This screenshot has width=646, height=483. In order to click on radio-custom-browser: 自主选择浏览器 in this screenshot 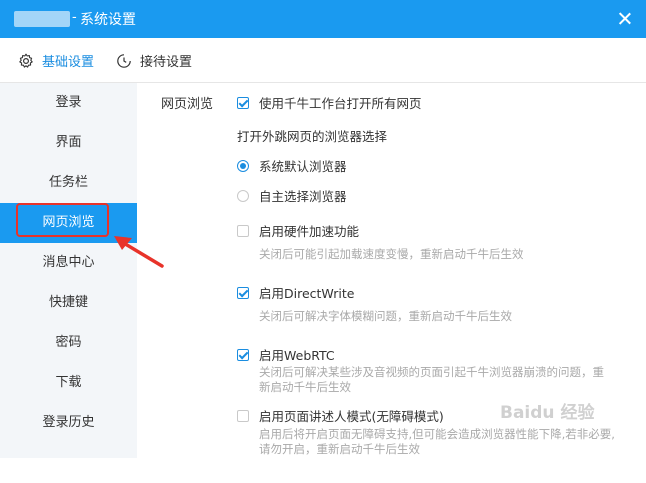, I will do `click(292, 195)`.